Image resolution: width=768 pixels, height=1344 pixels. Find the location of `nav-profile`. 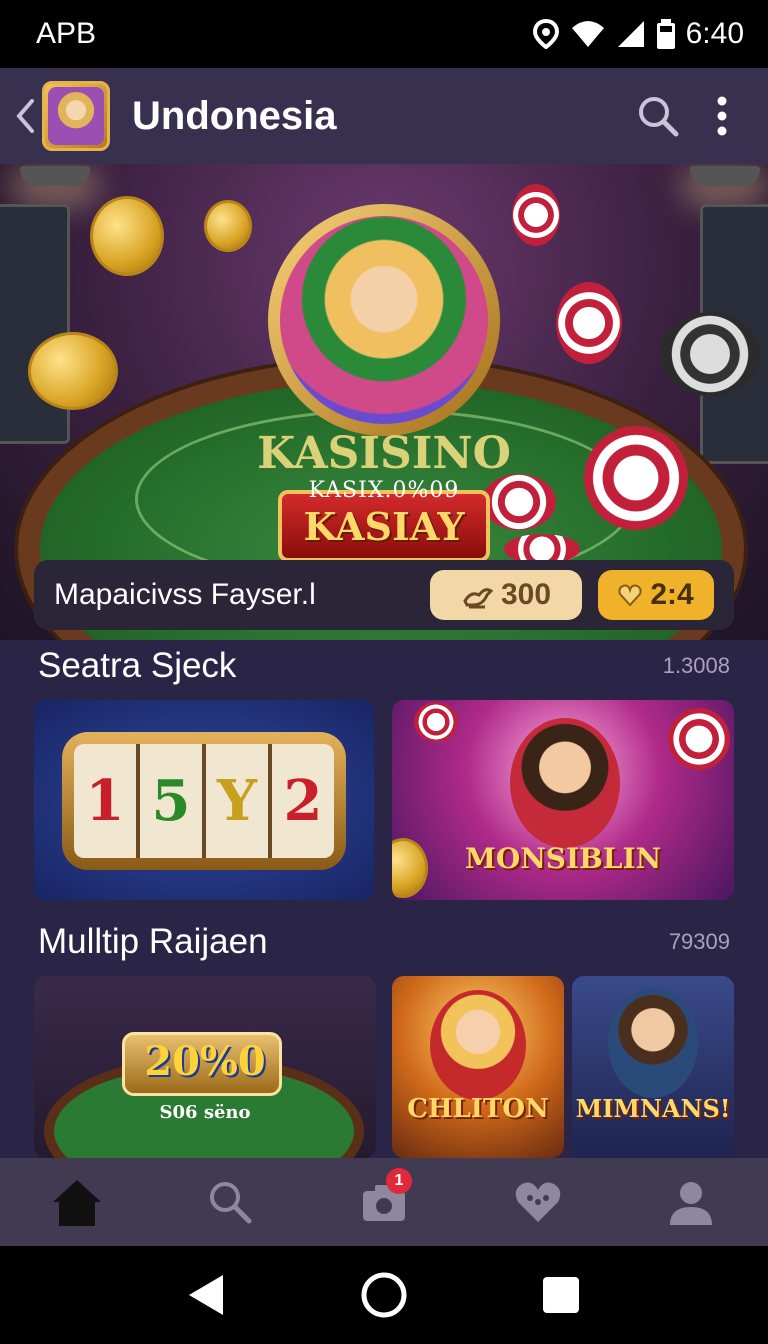

nav-profile is located at coordinates (691, 1202).